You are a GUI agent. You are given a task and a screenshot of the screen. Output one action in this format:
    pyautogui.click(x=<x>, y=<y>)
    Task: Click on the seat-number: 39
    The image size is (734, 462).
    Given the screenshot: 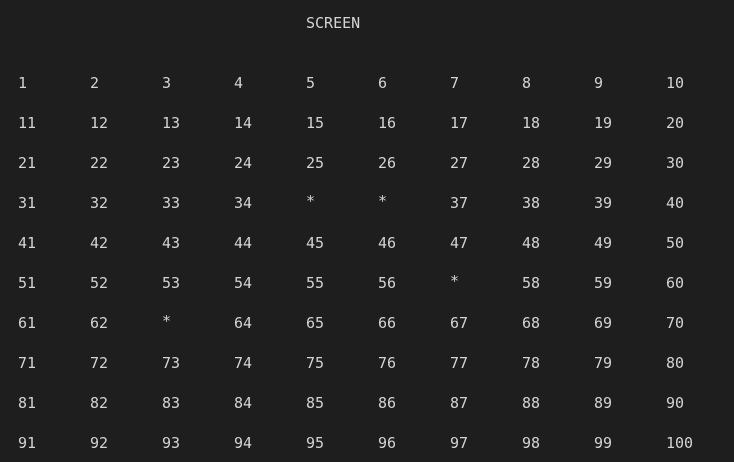 What is the action you would take?
    pyautogui.click(x=603, y=203)
    